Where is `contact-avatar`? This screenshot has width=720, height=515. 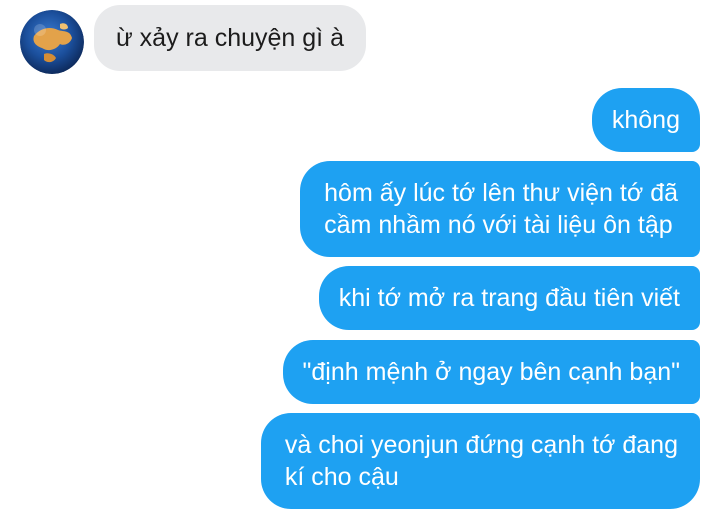 contact-avatar is located at coordinates (52, 42).